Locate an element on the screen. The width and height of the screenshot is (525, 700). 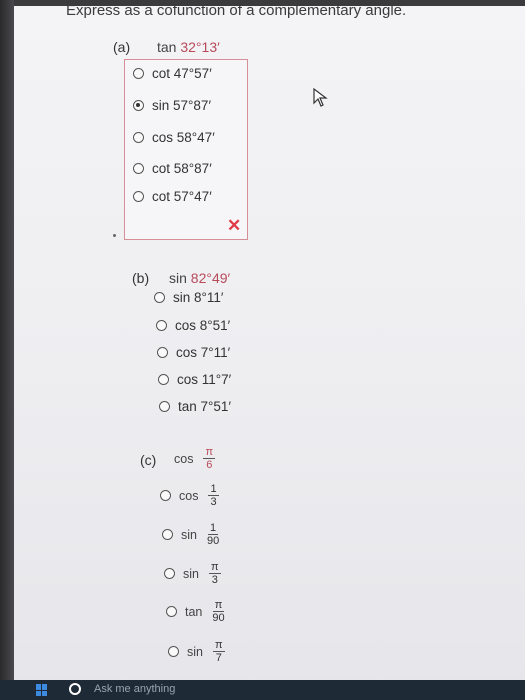
option-fn: cos is located at coordinates (189, 495).